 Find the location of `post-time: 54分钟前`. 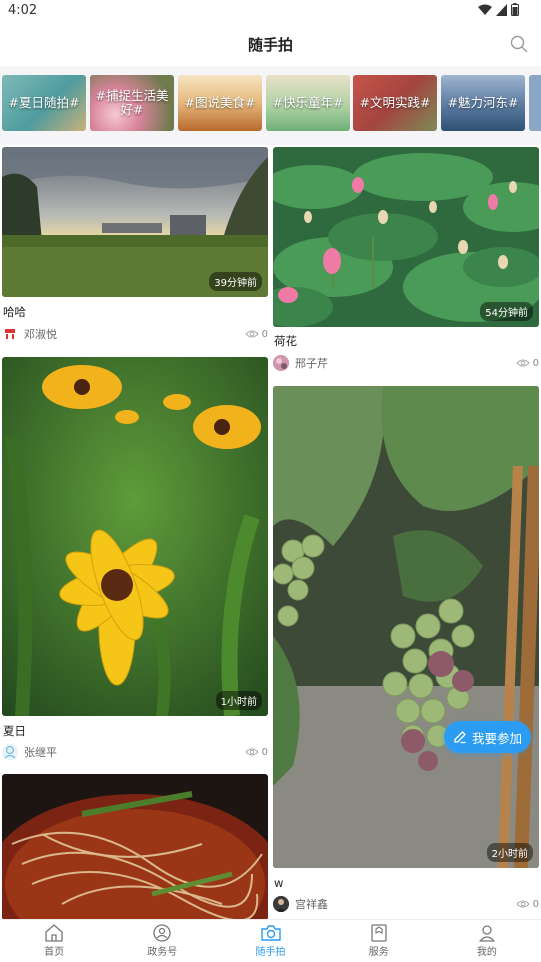

post-time: 54分钟前 is located at coordinates (506, 311).